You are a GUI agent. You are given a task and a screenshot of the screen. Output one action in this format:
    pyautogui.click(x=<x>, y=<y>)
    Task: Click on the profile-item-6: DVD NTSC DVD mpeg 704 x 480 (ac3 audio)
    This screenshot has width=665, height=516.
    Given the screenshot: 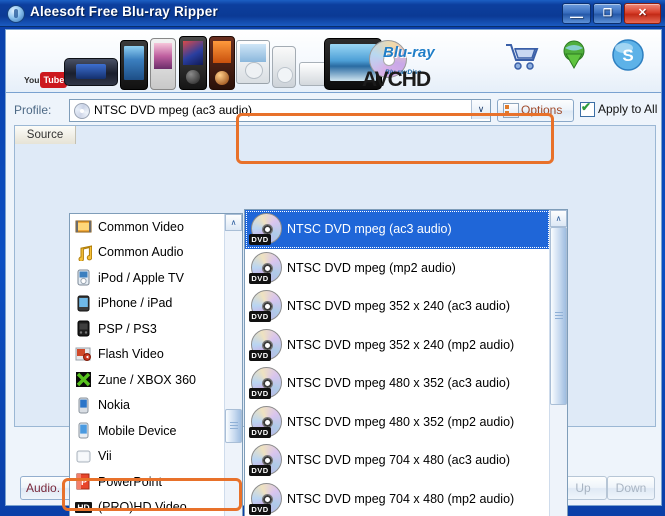 What is the action you would take?
    pyautogui.click(x=397, y=460)
    